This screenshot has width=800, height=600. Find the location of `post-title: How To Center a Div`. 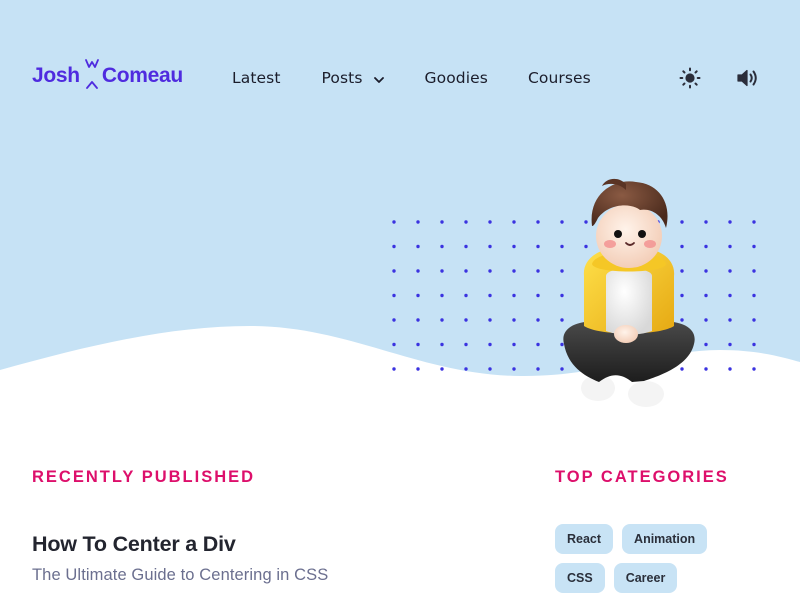

post-title: How To Center a Div is located at coordinates (134, 544).